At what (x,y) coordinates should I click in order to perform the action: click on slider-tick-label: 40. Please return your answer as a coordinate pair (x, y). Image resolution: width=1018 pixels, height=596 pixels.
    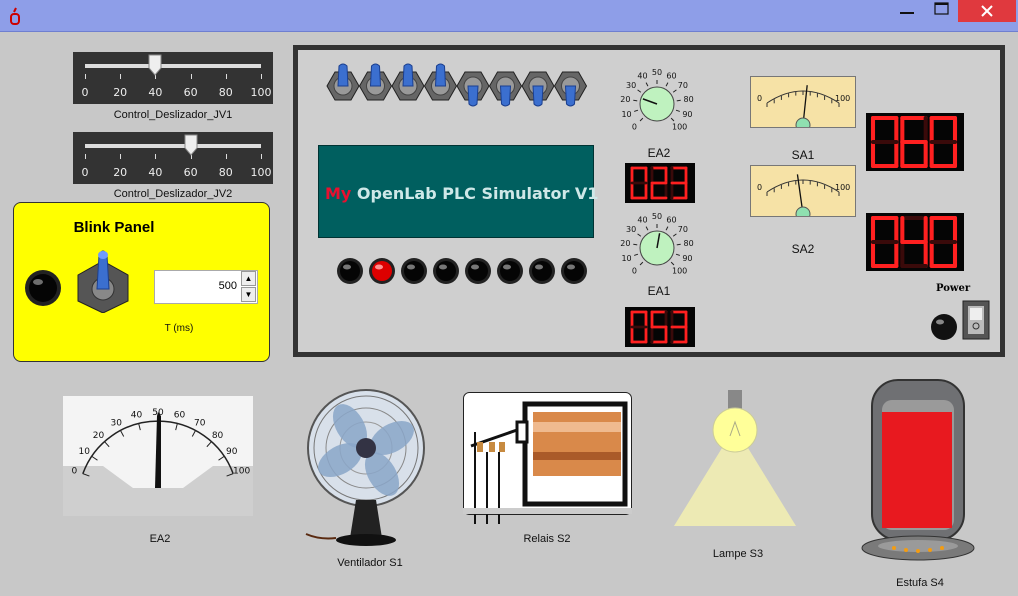
    Looking at the image, I should click on (155, 172).